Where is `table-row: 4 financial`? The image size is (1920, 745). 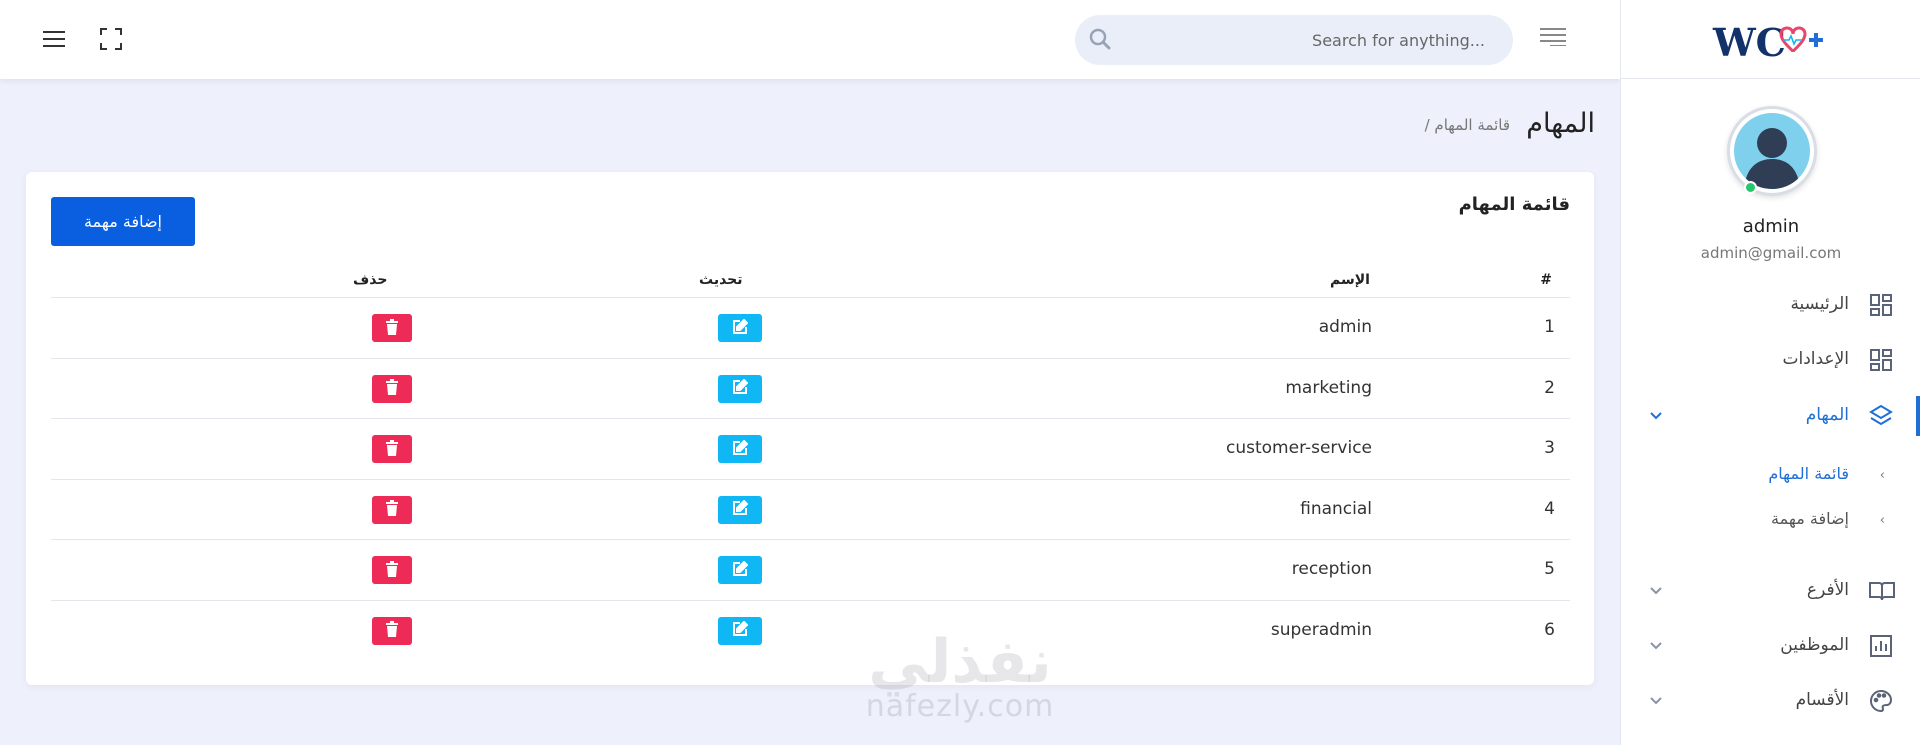 table-row: 4 financial is located at coordinates (810, 510).